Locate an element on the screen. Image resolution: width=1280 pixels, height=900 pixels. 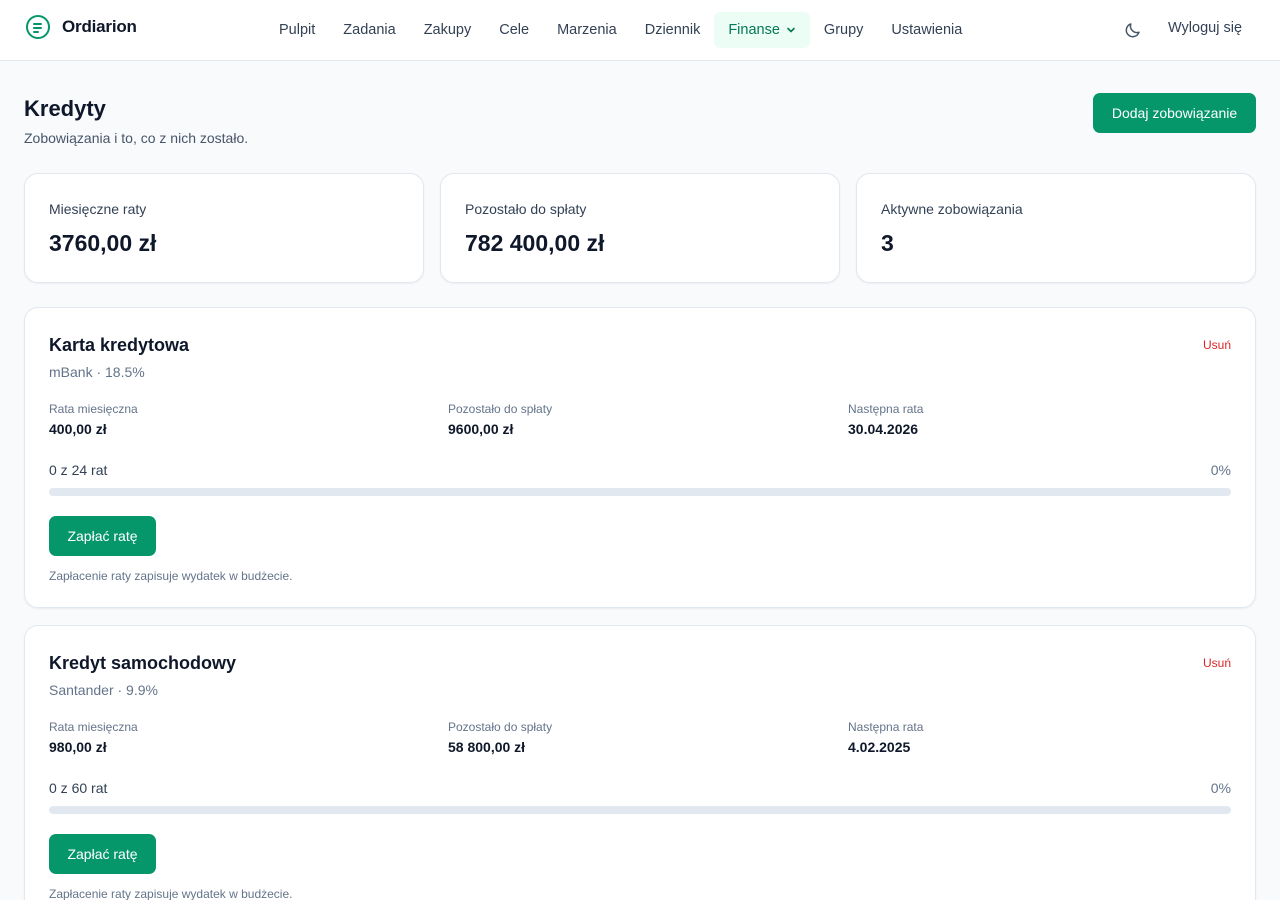
loan-lender-rate: Santander · 9.9% is located at coordinates (103, 690).